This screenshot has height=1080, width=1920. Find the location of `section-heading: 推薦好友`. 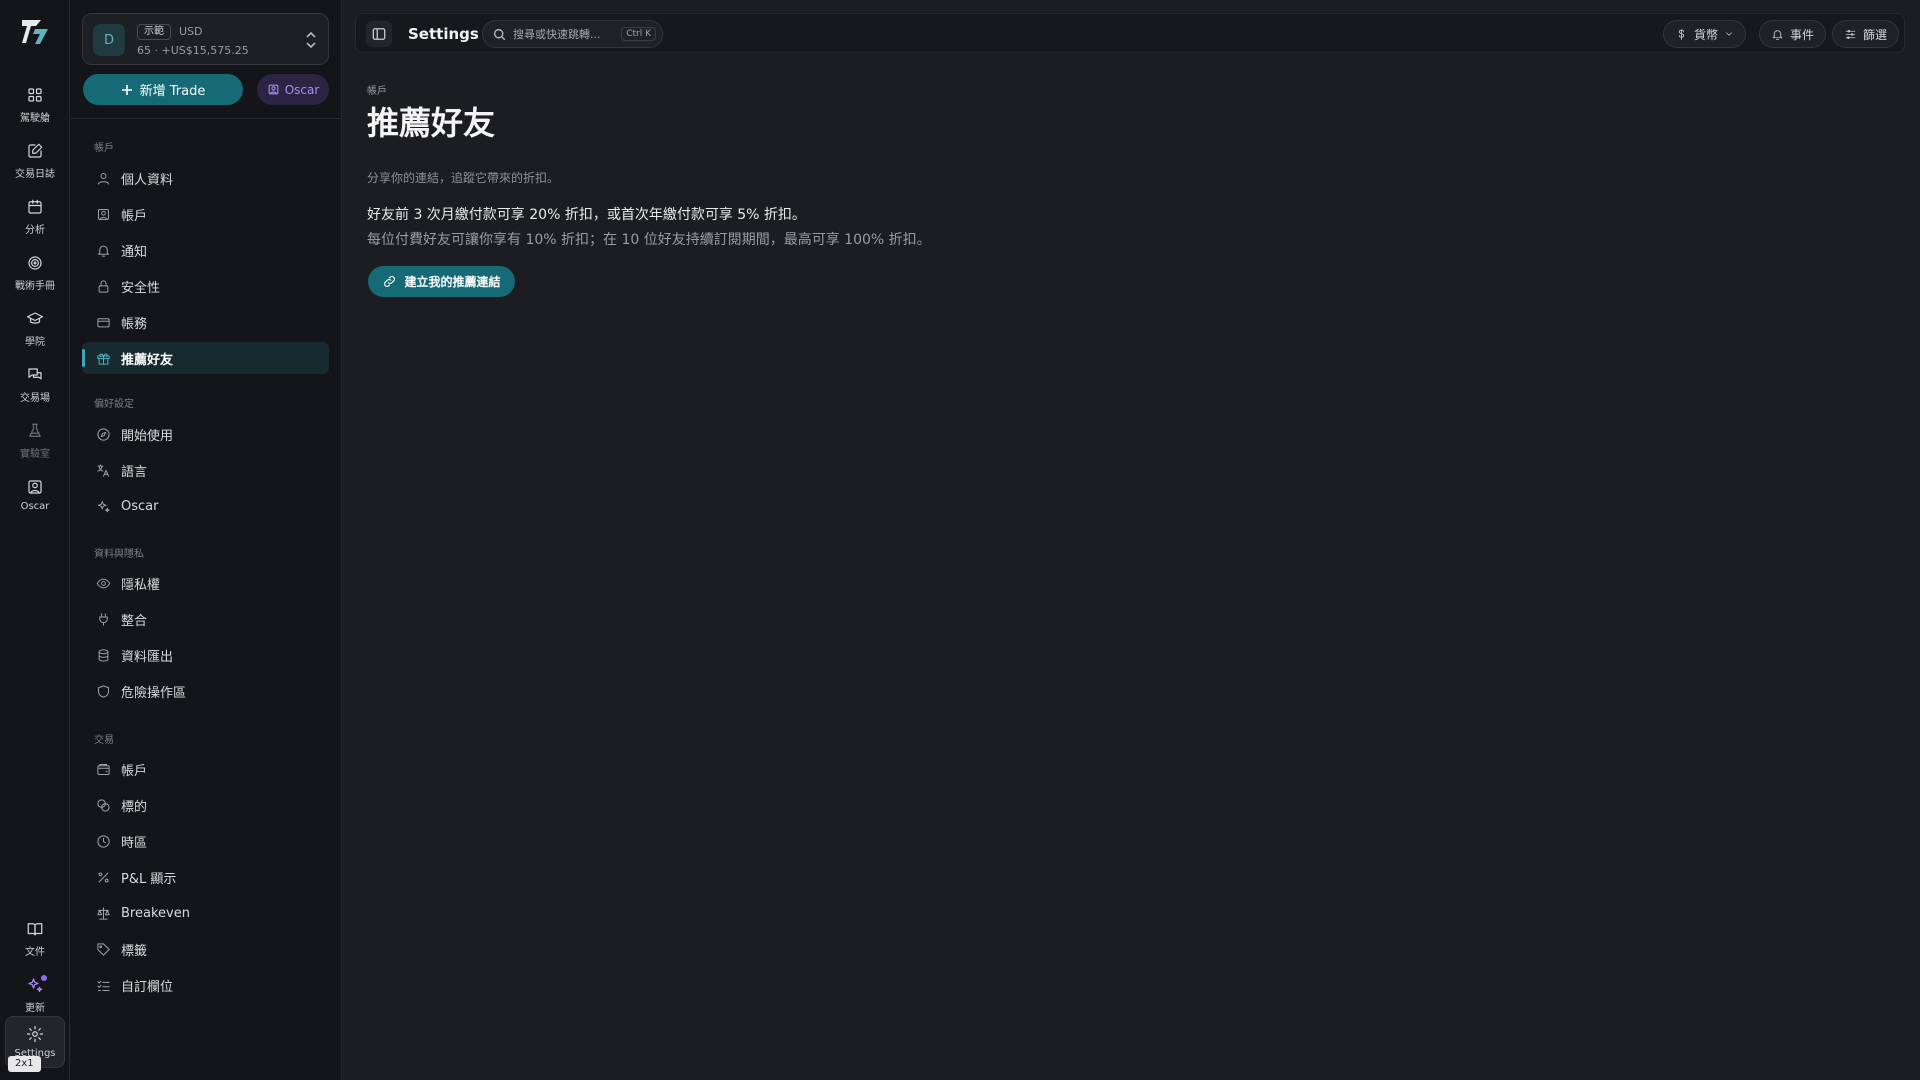

section-heading: 推薦好友 is located at coordinates (431, 123).